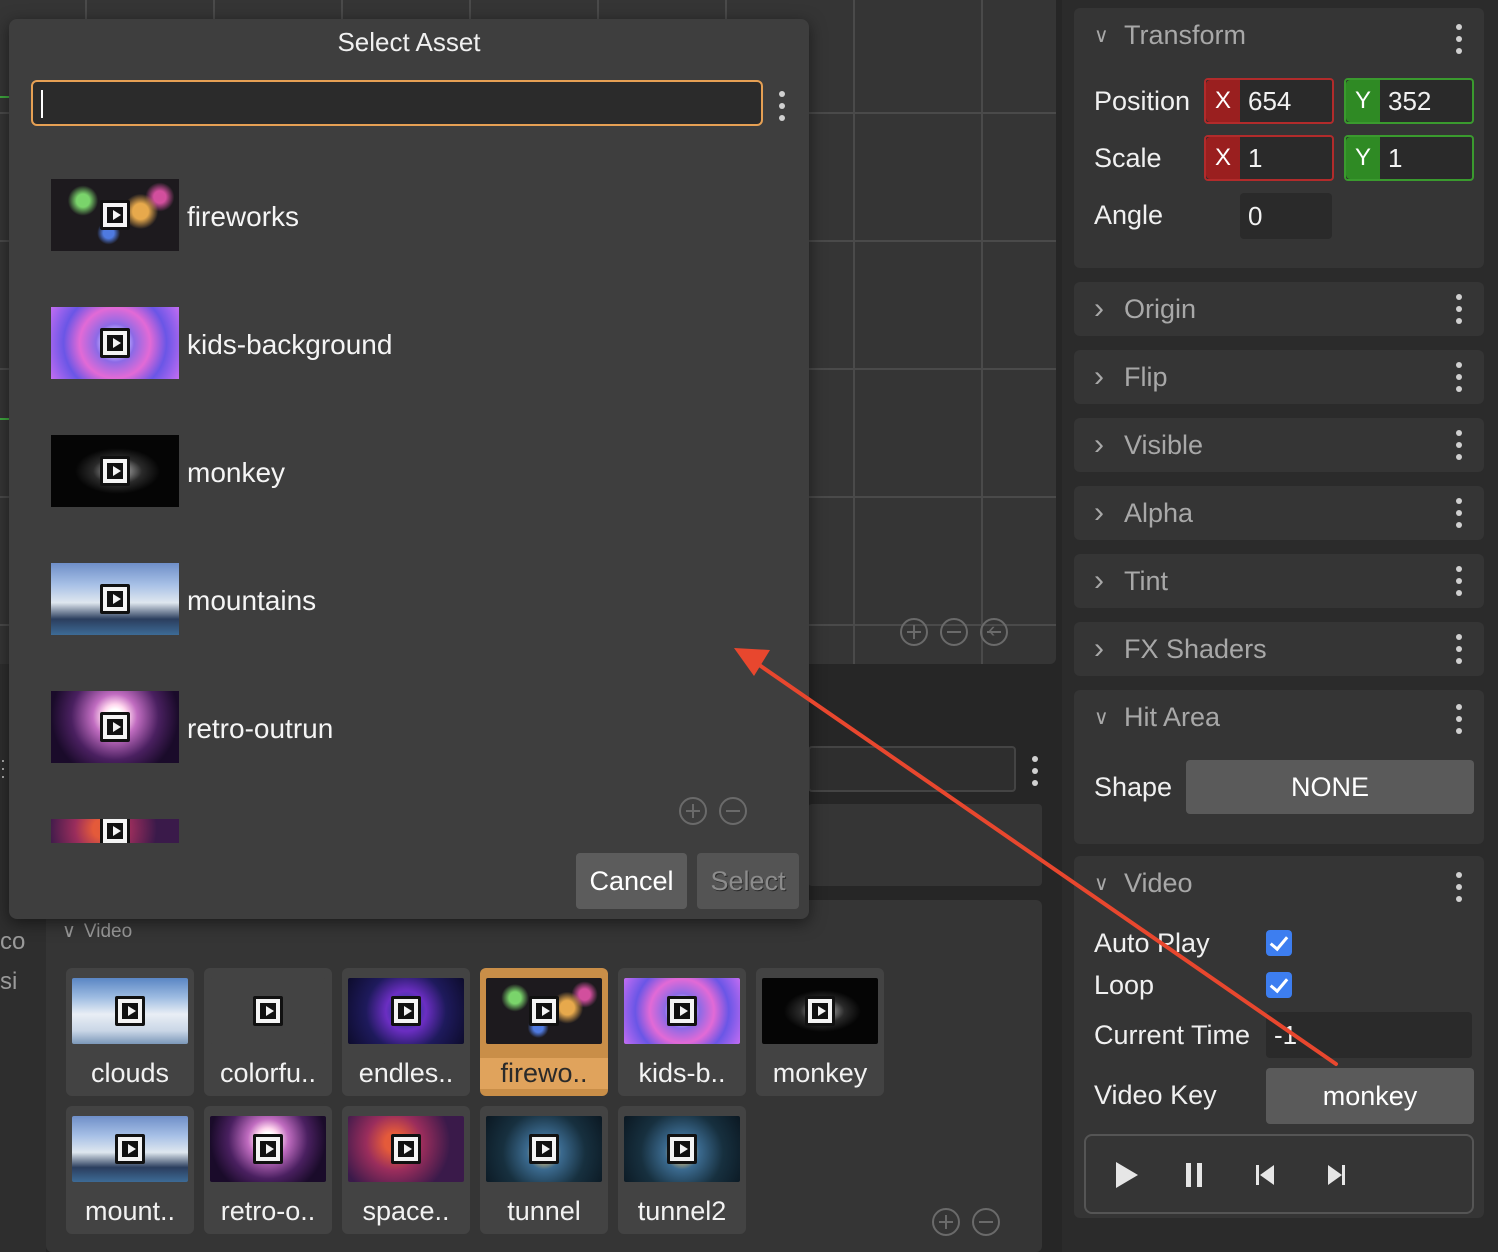 The width and height of the screenshot is (1498, 1252). Describe the element at coordinates (1142, 101) in the screenshot. I see `position-label: Position` at that location.